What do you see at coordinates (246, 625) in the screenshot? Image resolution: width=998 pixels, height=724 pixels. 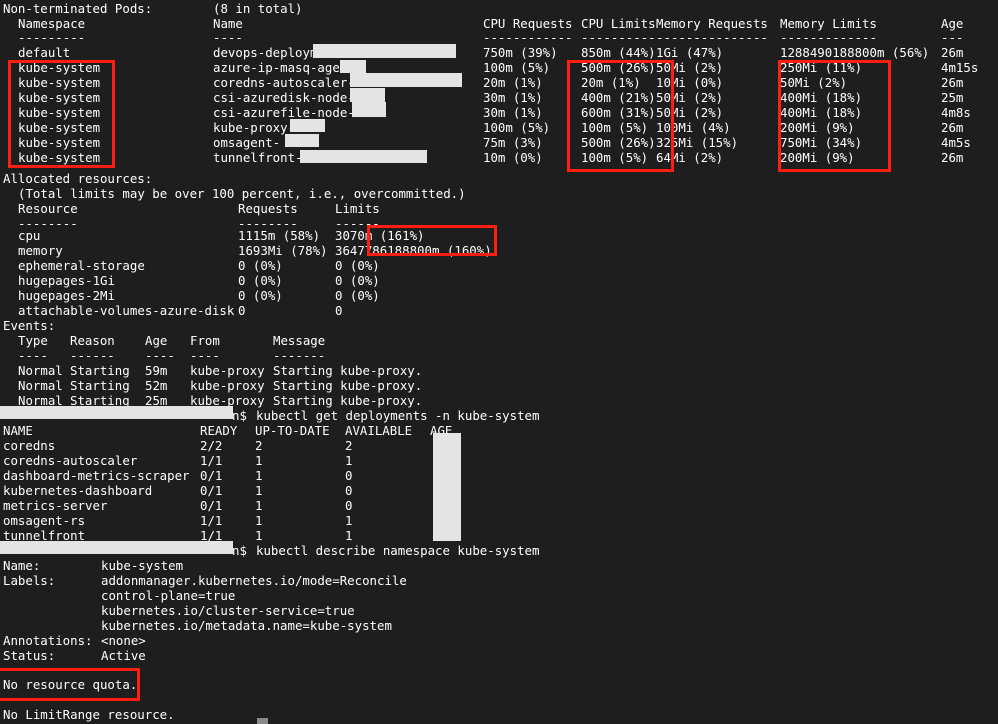 I see `namespace-label-value: kubernetes.io/metadata.name=kube-system` at bounding box center [246, 625].